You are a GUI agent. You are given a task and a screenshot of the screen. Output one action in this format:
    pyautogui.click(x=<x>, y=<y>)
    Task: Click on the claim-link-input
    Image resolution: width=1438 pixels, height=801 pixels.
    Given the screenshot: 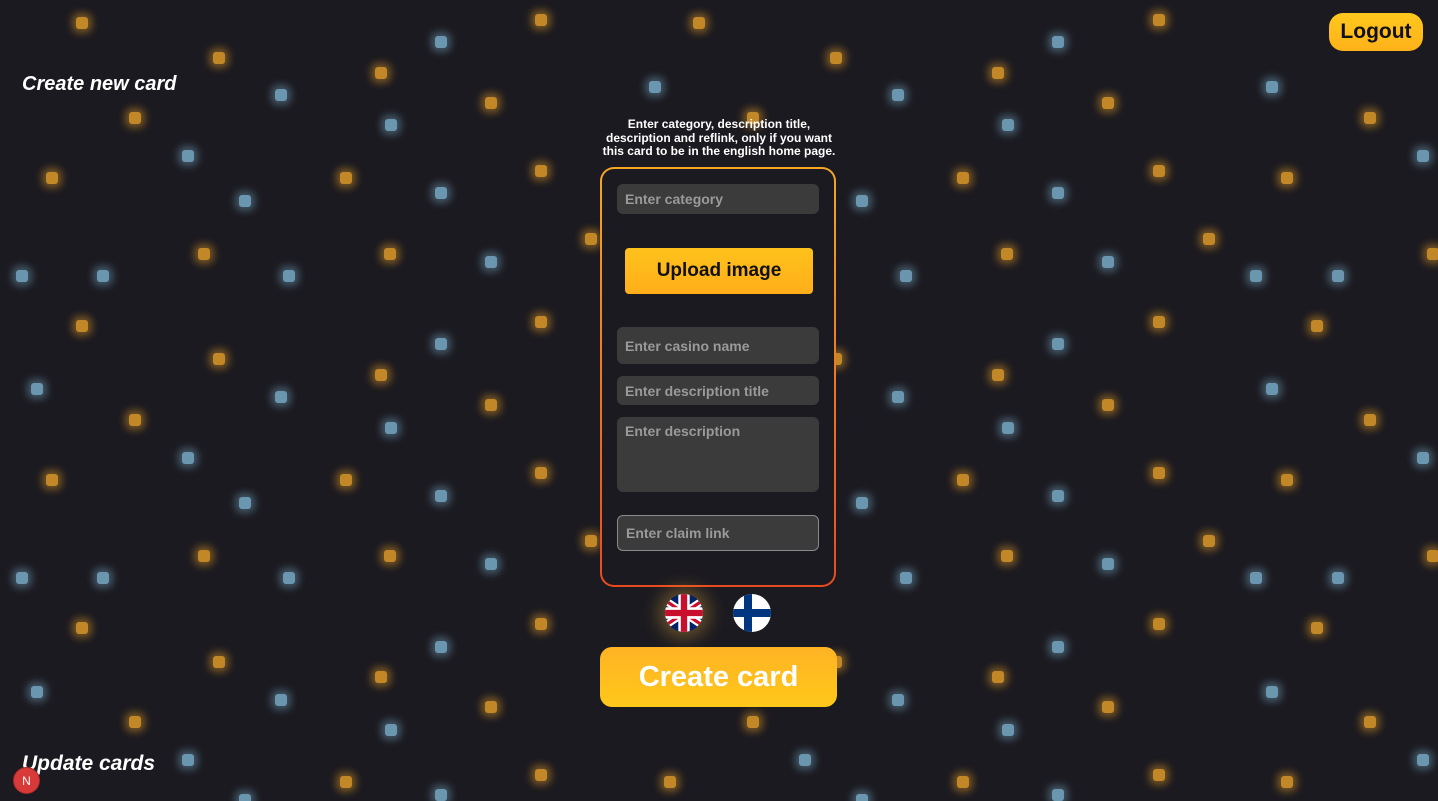 What is the action you would take?
    pyautogui.click(x=718, y=533)
    